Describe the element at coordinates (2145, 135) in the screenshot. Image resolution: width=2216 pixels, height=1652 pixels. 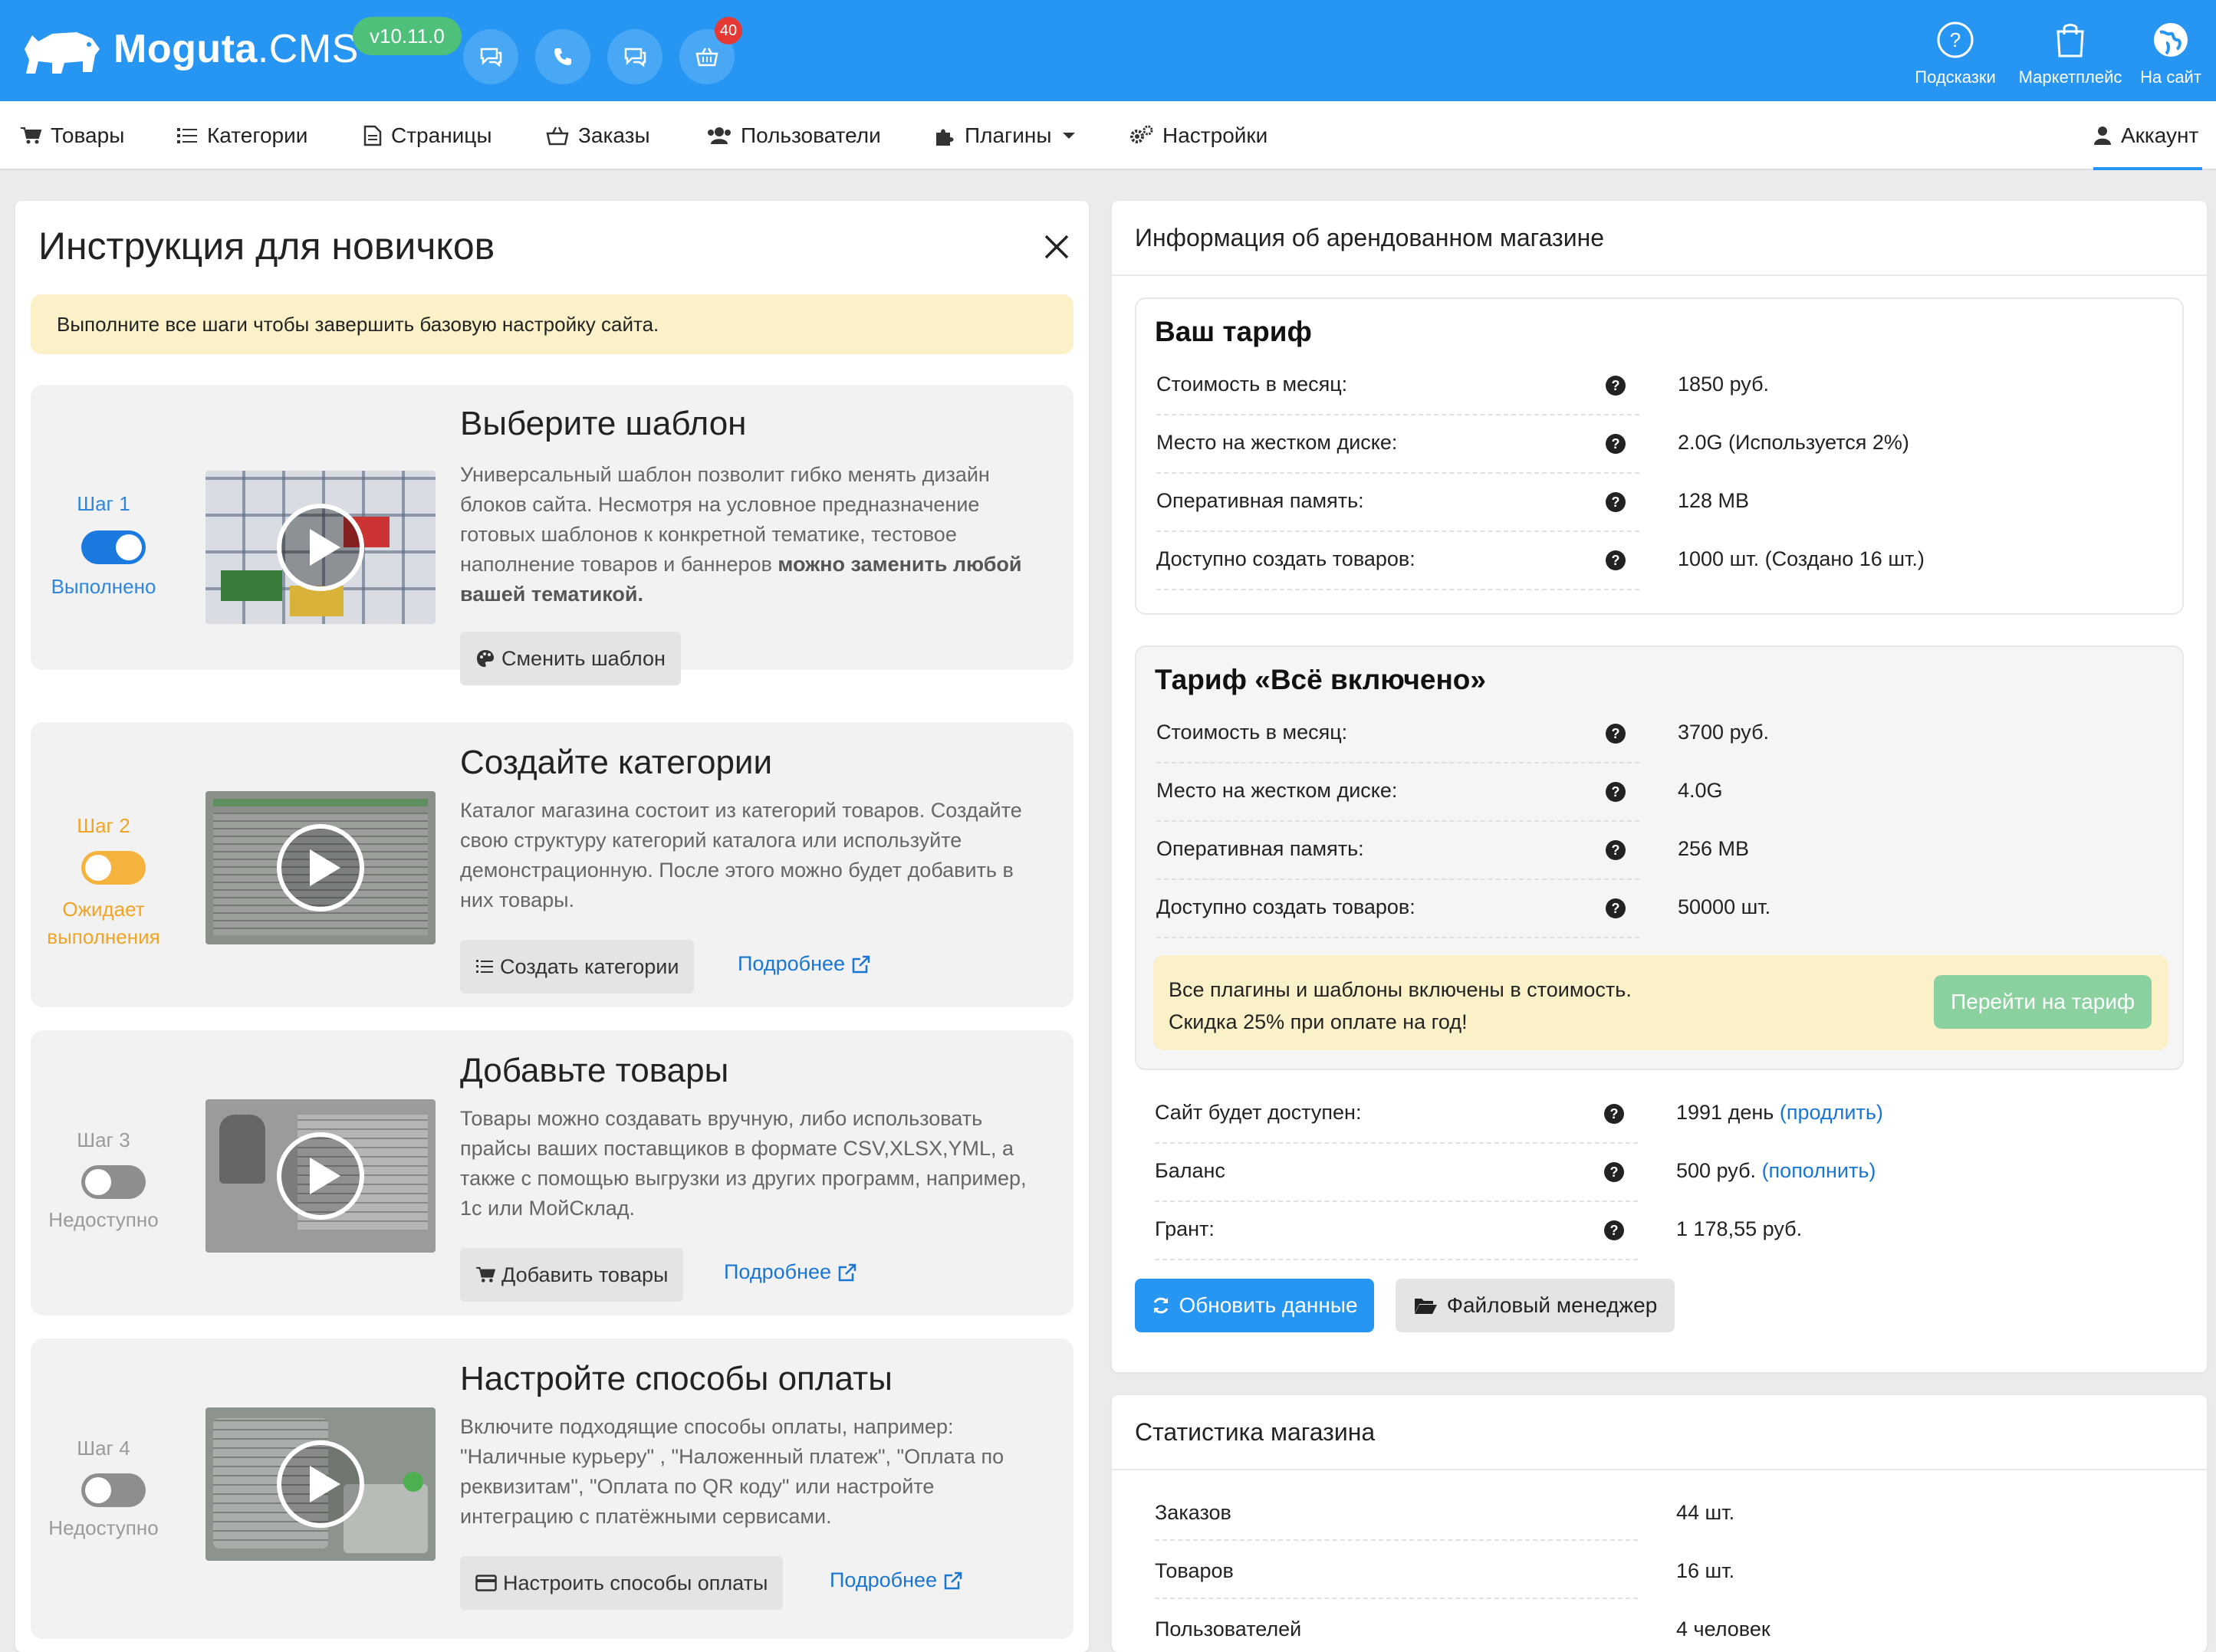
I see `nav-account: Аккаунт` at that location.